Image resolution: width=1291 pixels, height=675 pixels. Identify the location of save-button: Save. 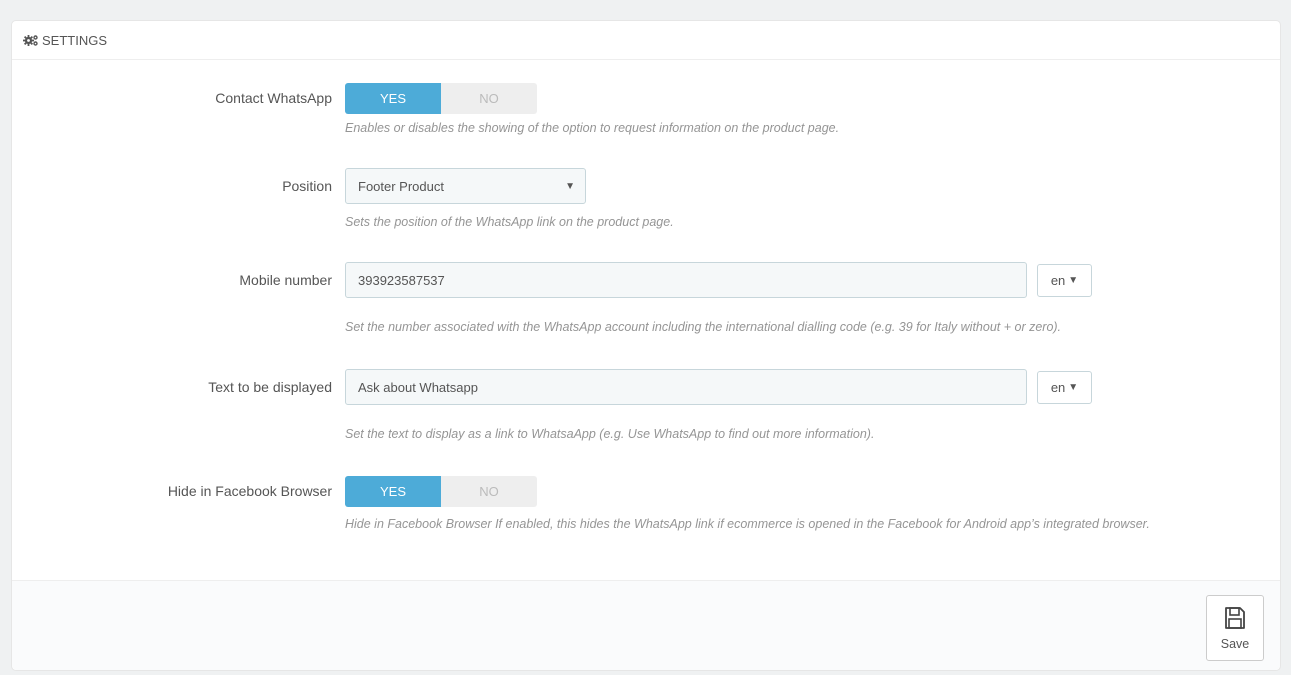
(1235, 628).